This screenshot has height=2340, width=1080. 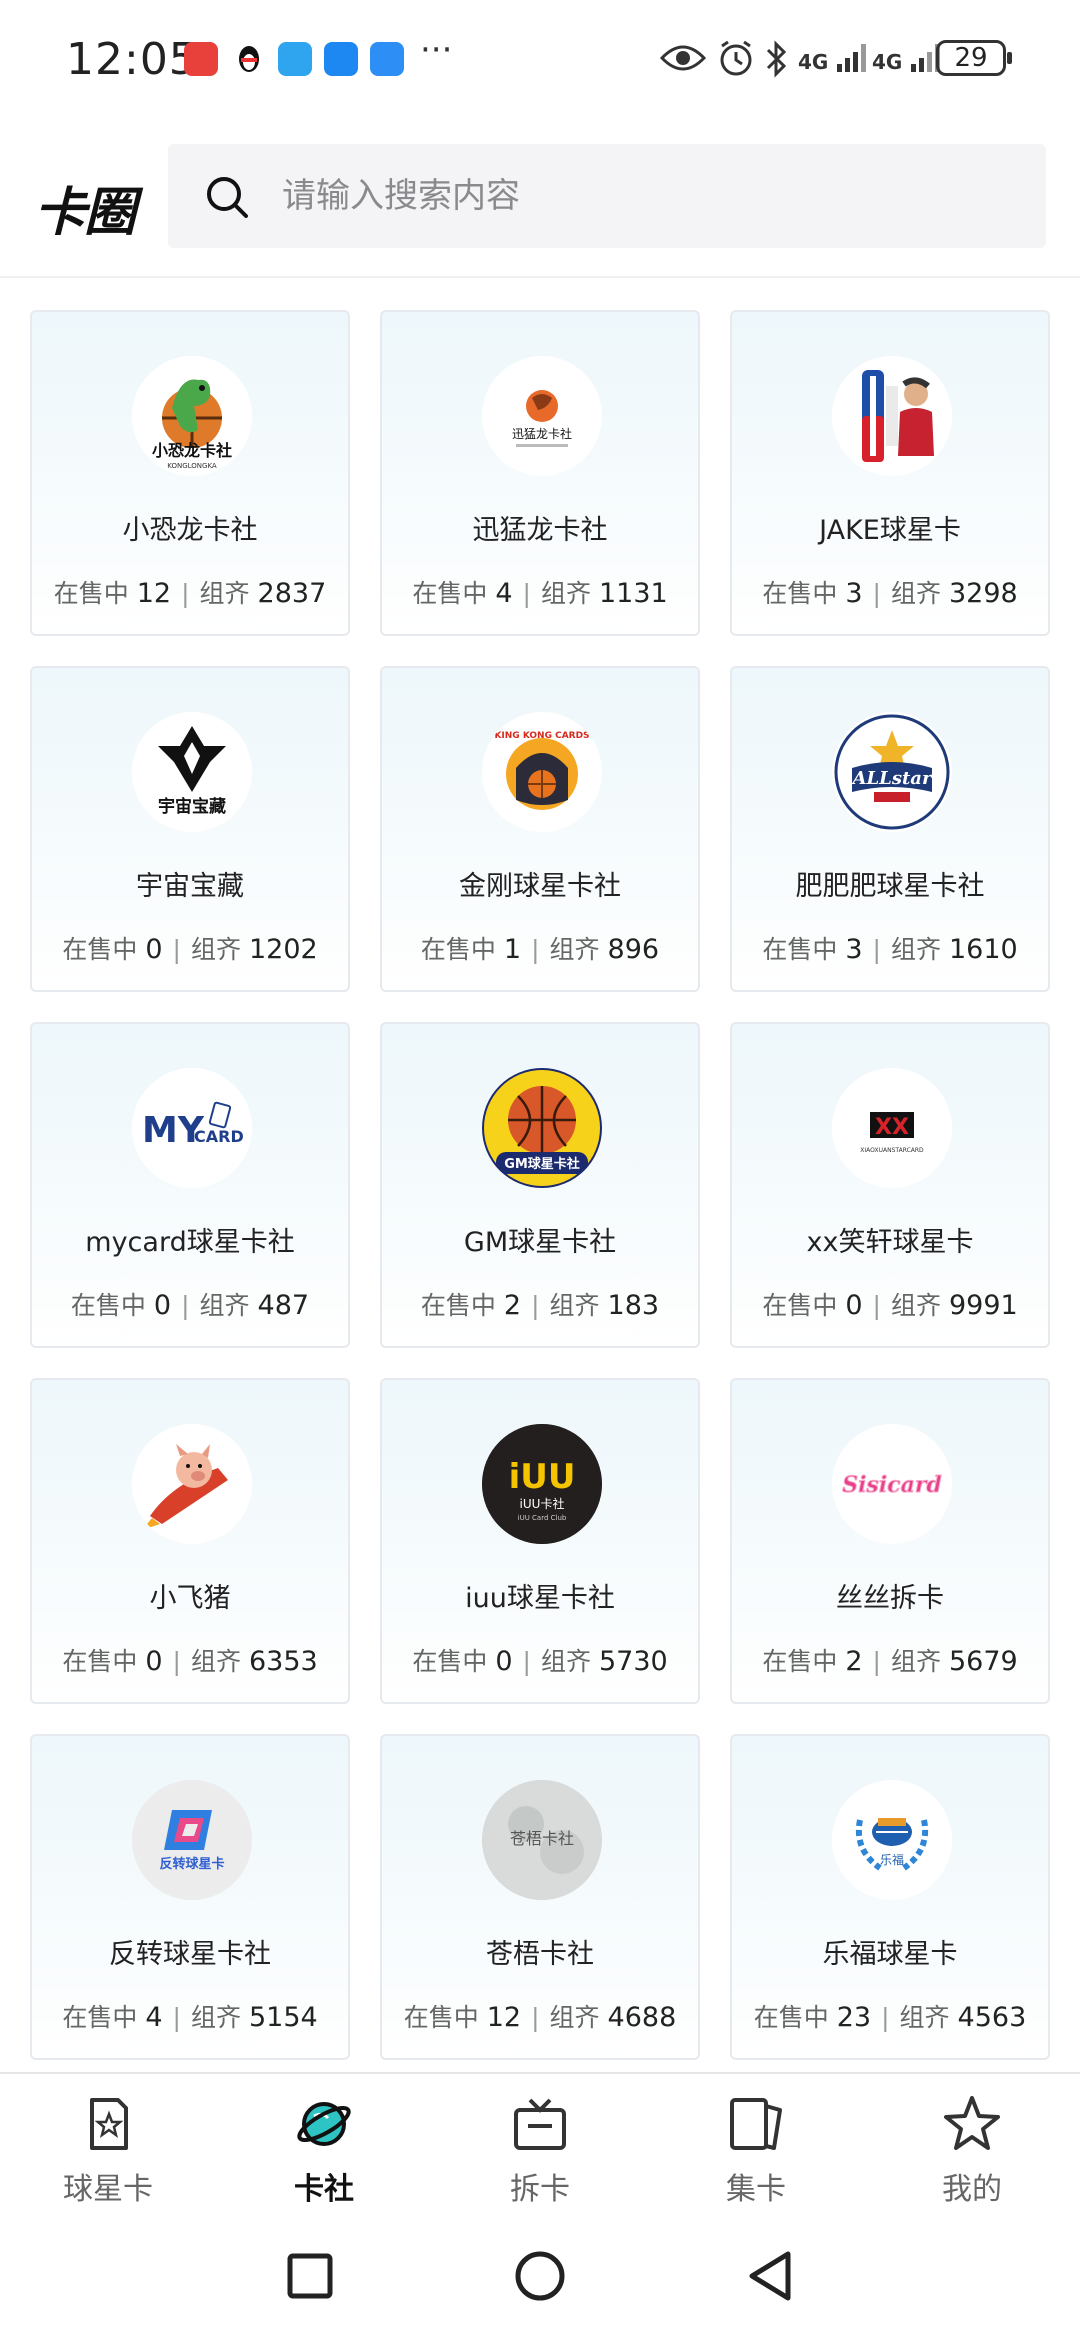 I want to click on club-card: ALLstar 肥肥肥球星卡社 在售中 3 | 组齐 1610, so click(x=890, y=829).